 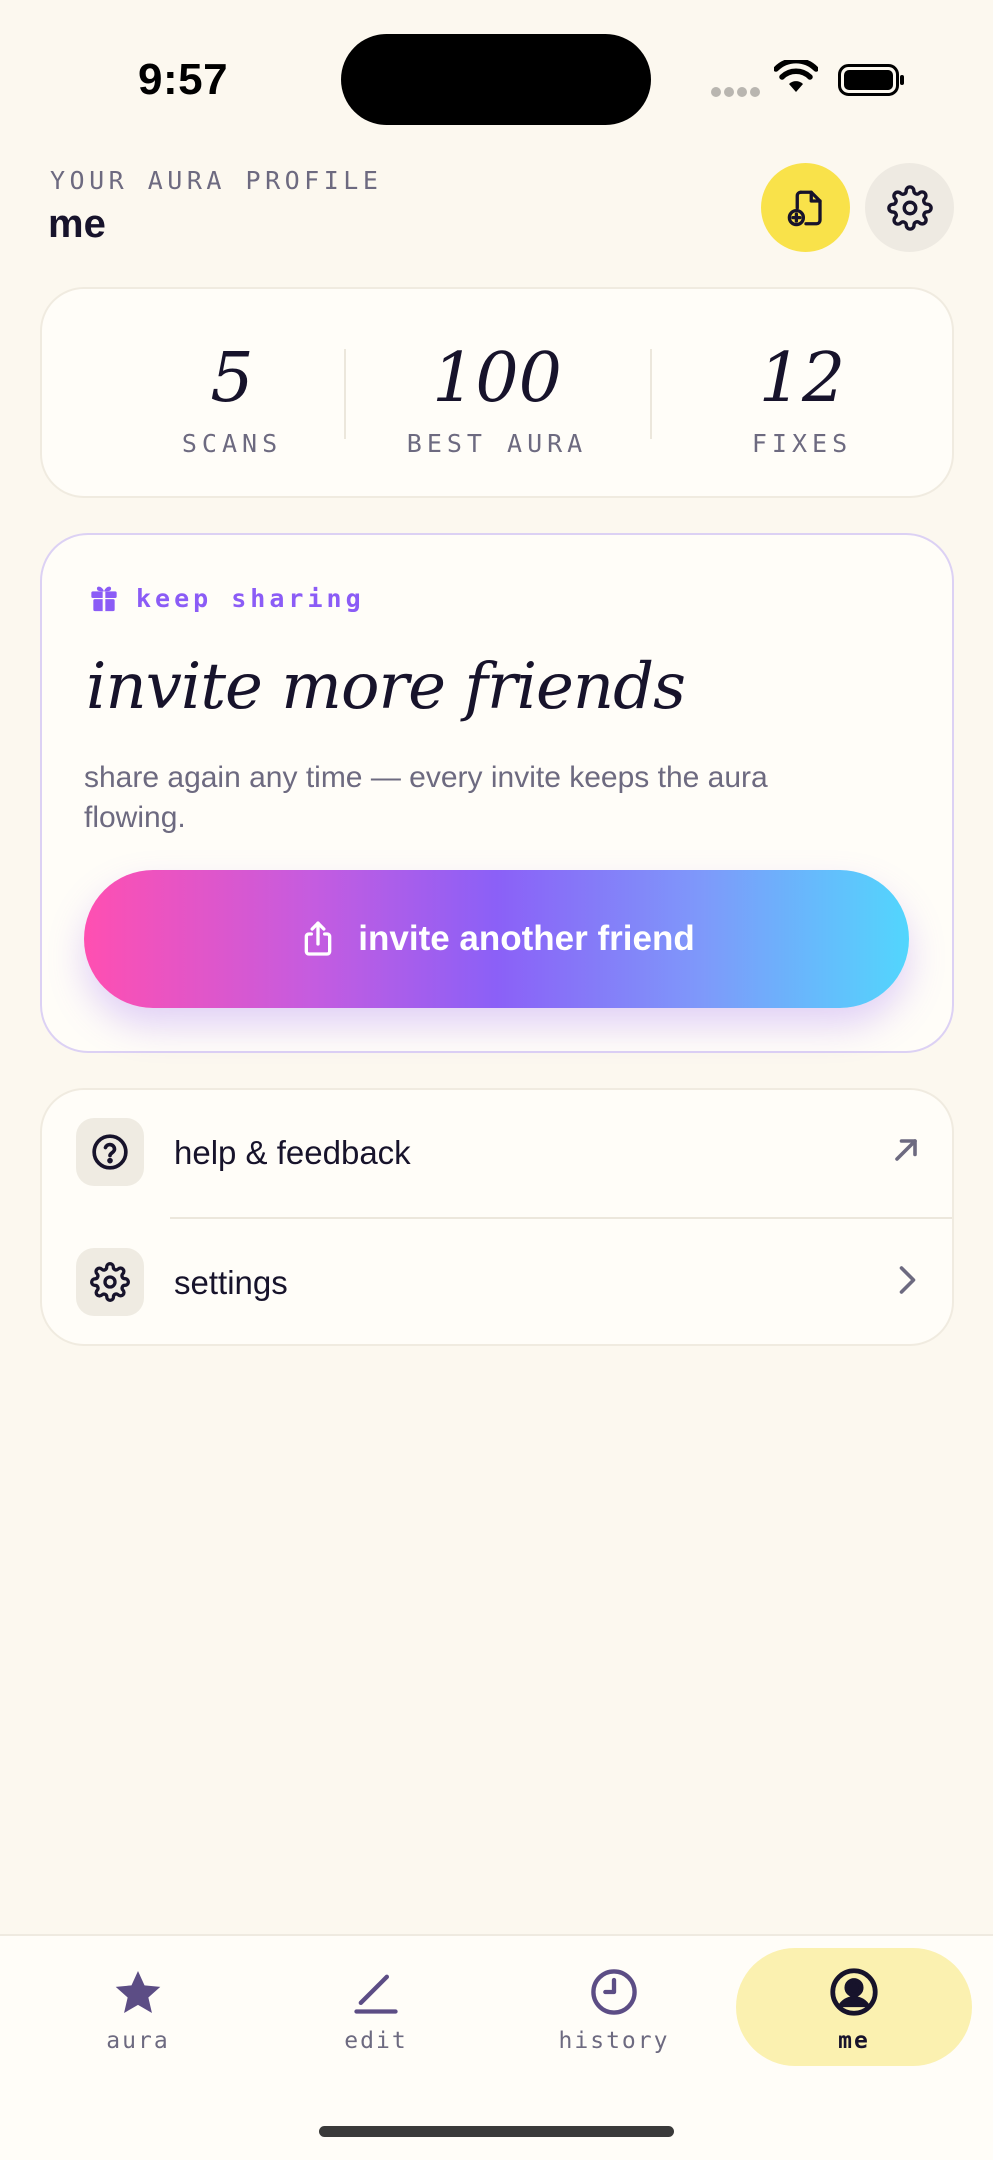 What do you see at coordinates (872, 82) in the screenshot?
I see `battery-icon` at bounding box center [872, 82].